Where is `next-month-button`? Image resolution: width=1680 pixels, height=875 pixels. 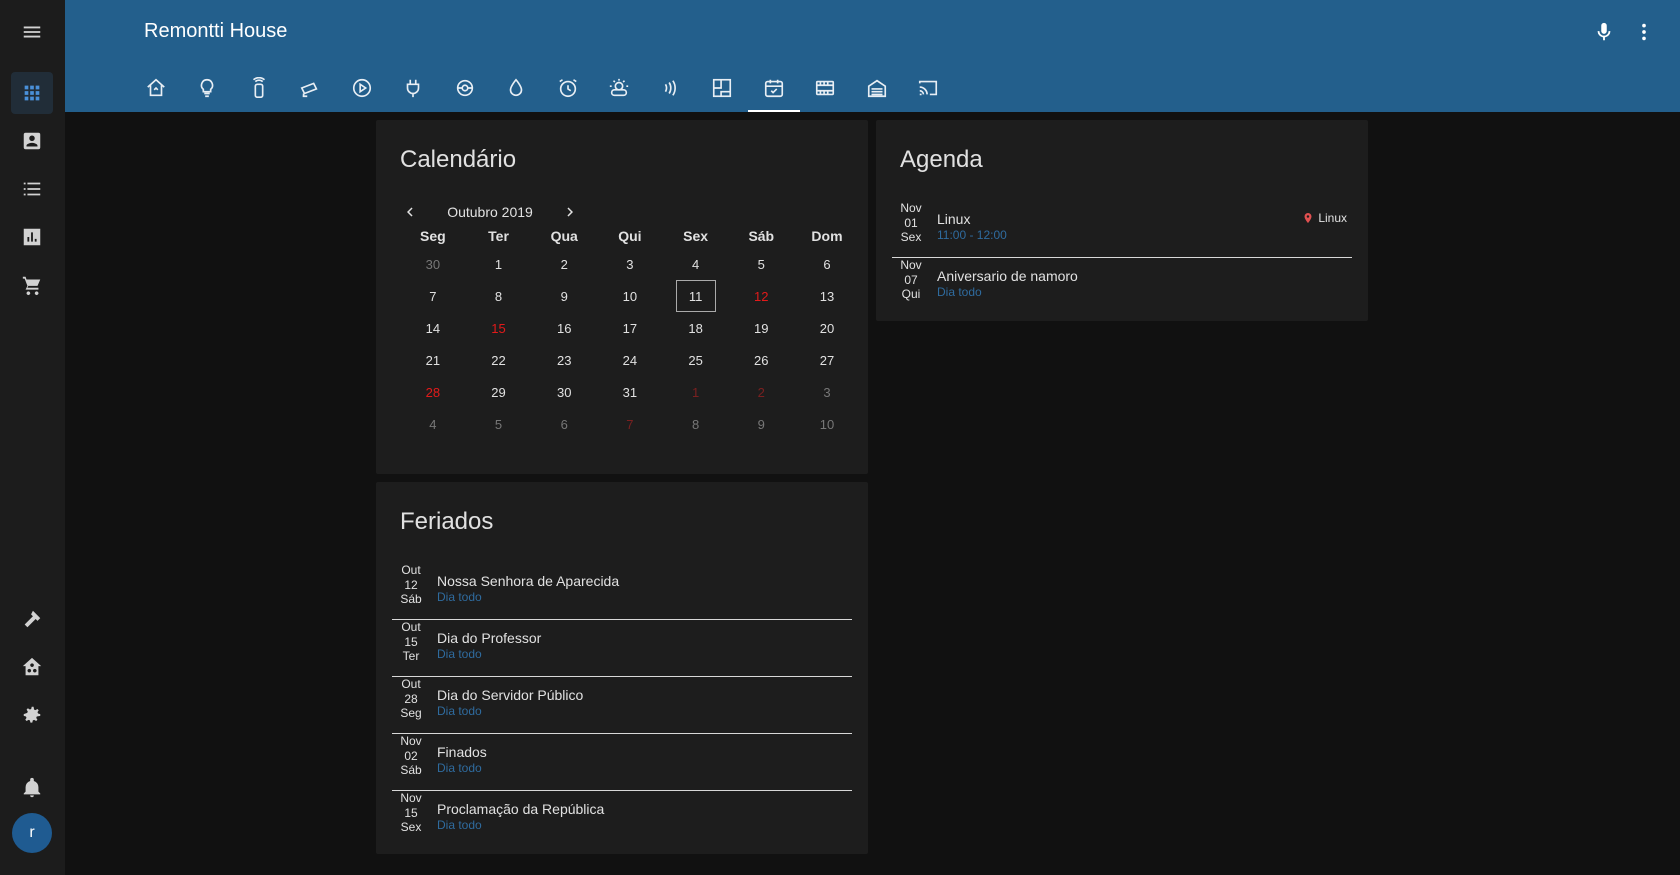 next-month-button is located at coordinates (570, 212).